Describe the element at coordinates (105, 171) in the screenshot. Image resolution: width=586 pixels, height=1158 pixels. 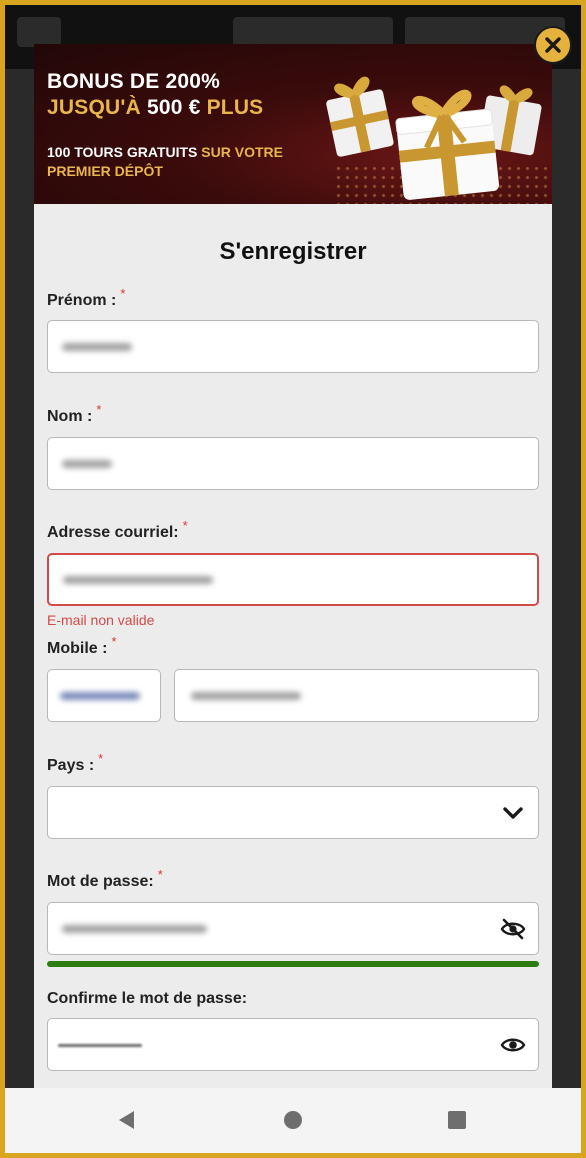
I see `banner-first-deposit: PREMIER DÉPÔT` at that location.